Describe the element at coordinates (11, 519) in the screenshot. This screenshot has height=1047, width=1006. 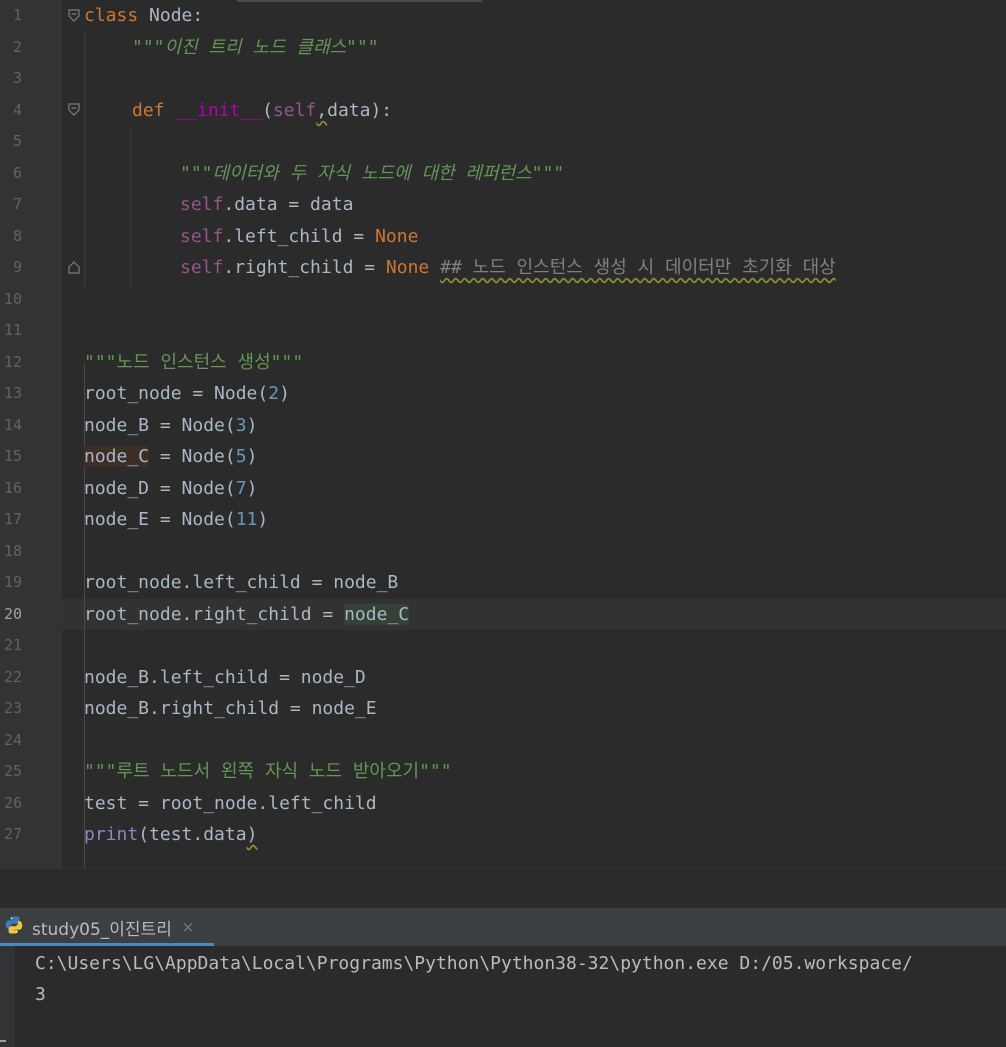
I see `line-number: 17` at that location.